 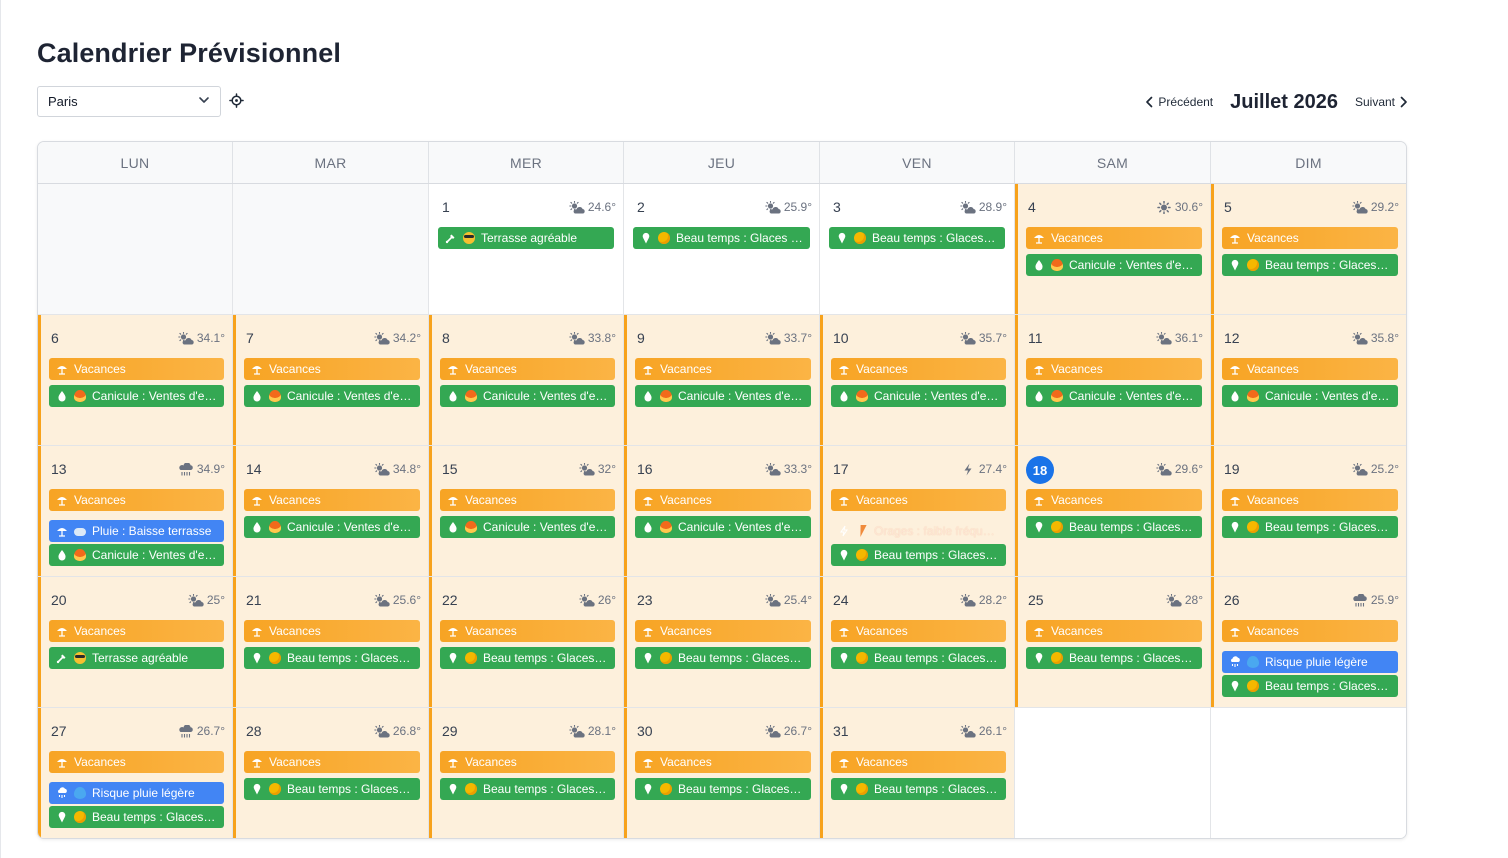 I want to click on event-chip: Pluie : Baisse terrasse, so click(x=136, y=531).